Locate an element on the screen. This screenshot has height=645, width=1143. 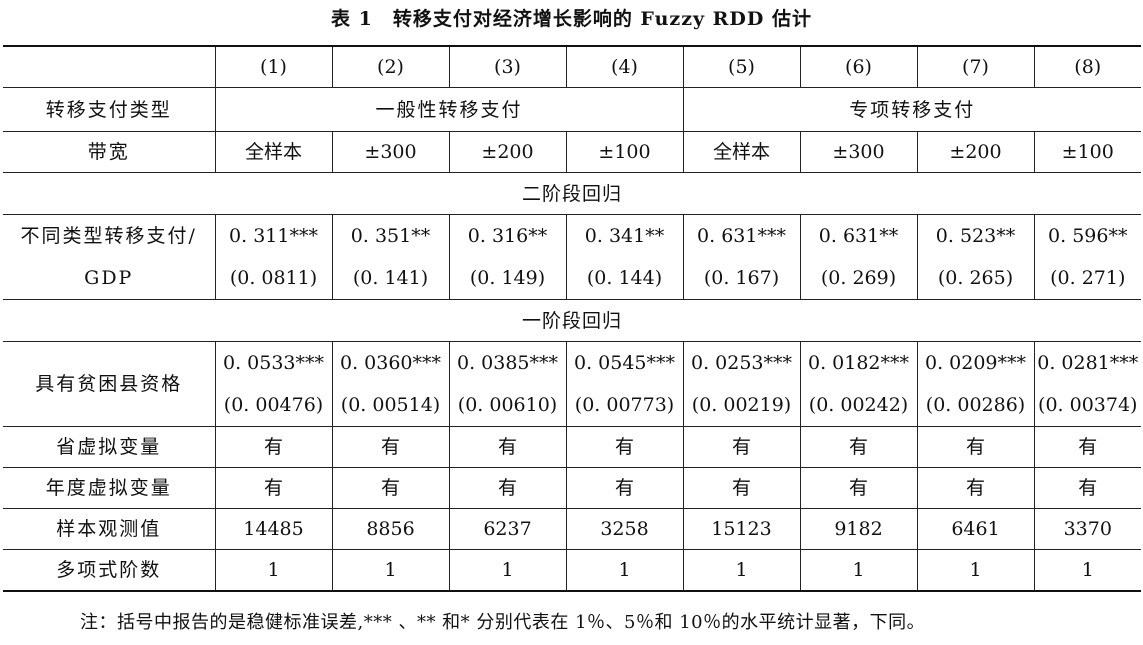
row-label: 样本观测值 is located at coordinates (109, 529).